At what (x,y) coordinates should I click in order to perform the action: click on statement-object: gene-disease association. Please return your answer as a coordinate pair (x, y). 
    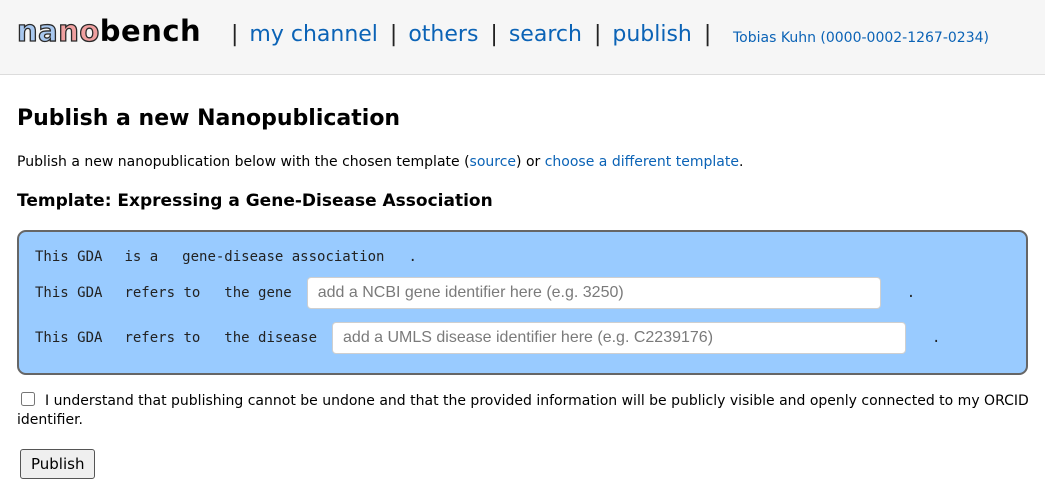
    Looking at the image, I should click on (283, 257).